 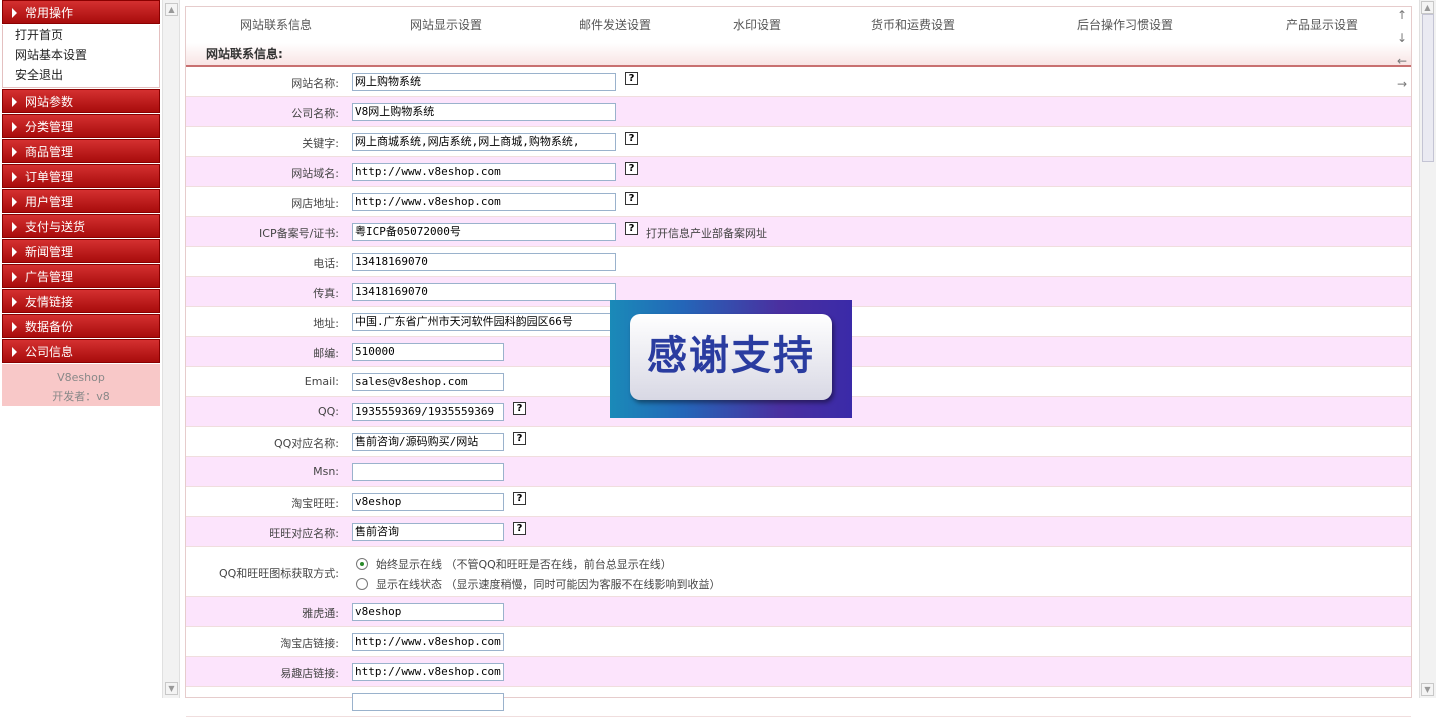 What do you see at coordinates (320, 143) in the screenshot?
I see `keywords-label: 关键字:` at bounding box center [320, 143].